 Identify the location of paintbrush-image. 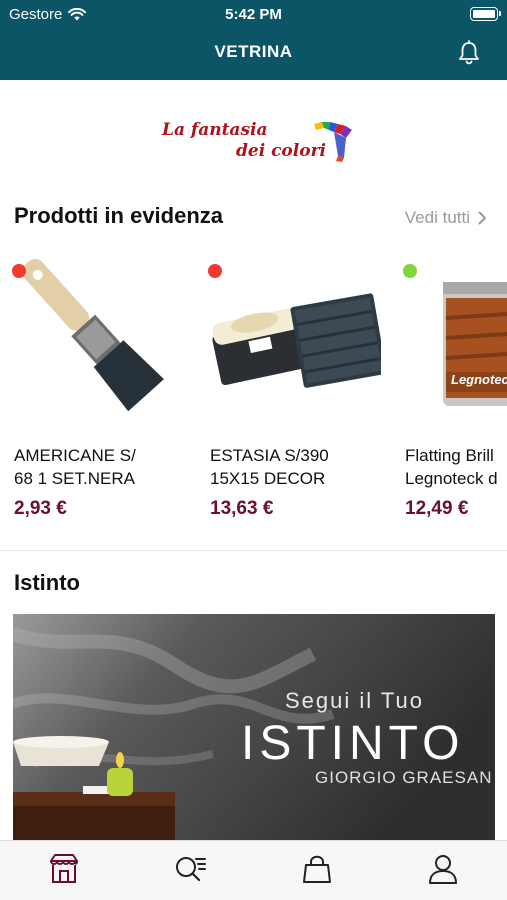
(93, 335).